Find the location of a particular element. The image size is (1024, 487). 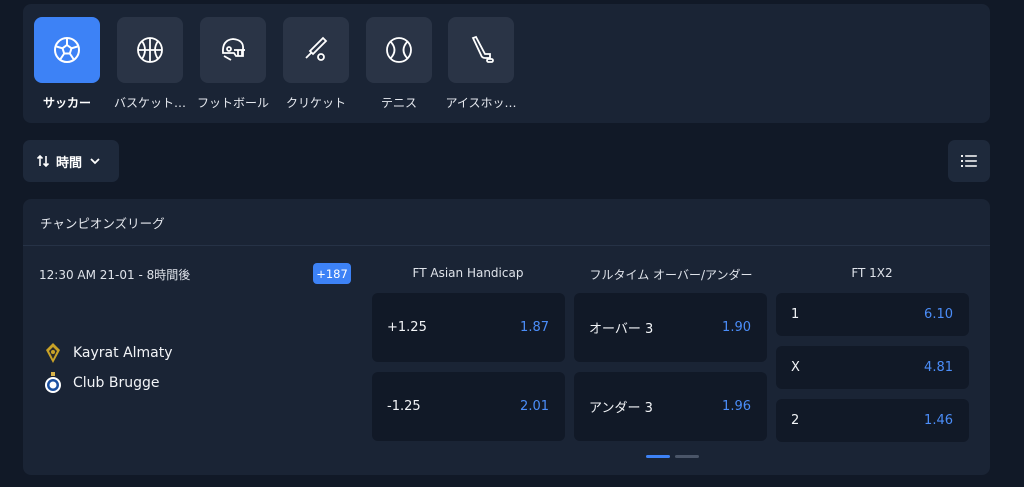

outcome-name: +1.25 is located at coordinates (407, 327).